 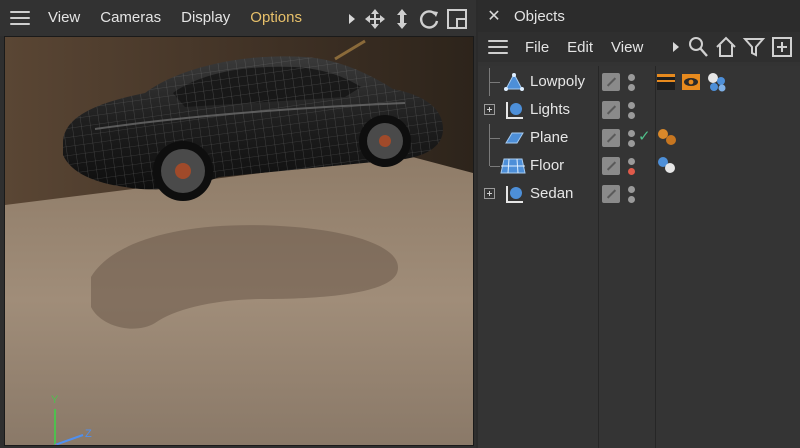 I want to click on object-row-plane: Plane ✓, so click(x=639, y=138).